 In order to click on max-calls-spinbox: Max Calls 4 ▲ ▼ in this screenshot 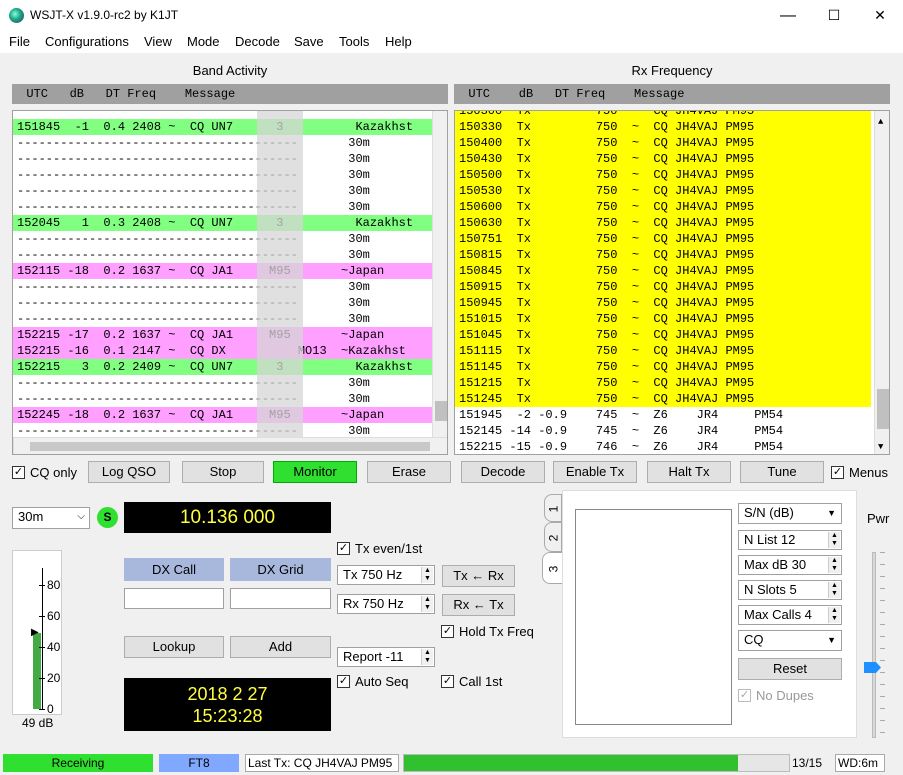, I will do `click(790, 615)`.